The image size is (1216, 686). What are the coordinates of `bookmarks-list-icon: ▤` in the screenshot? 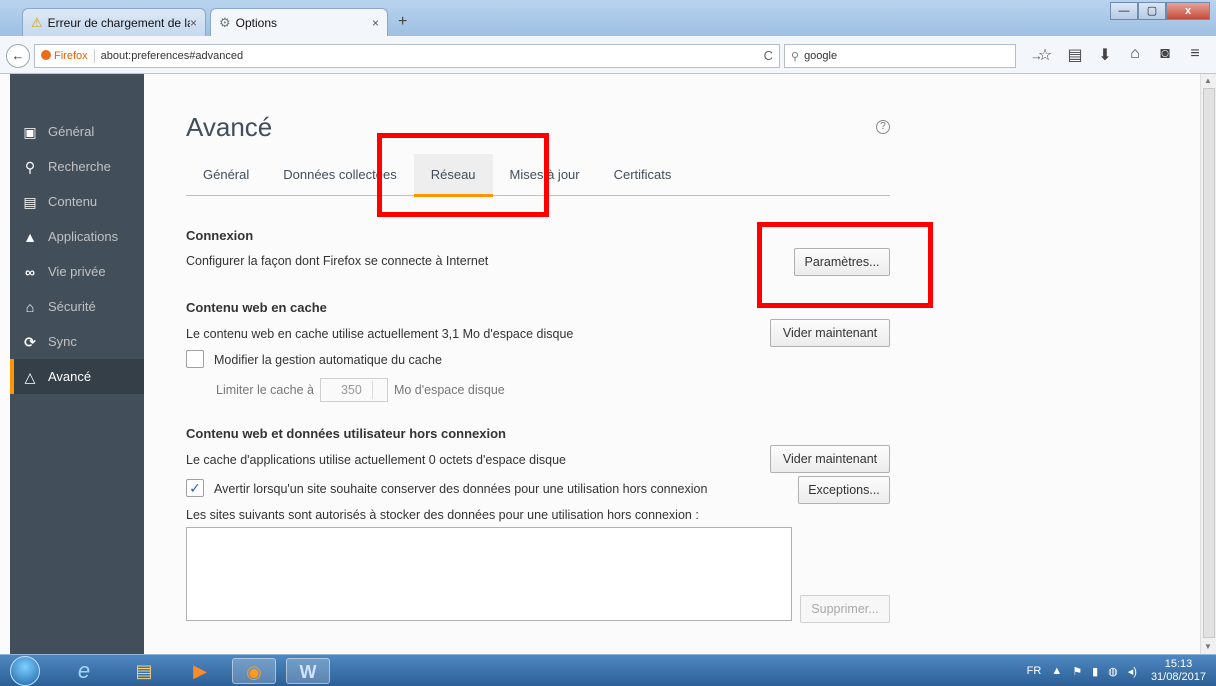 It's located at (1075, 55).